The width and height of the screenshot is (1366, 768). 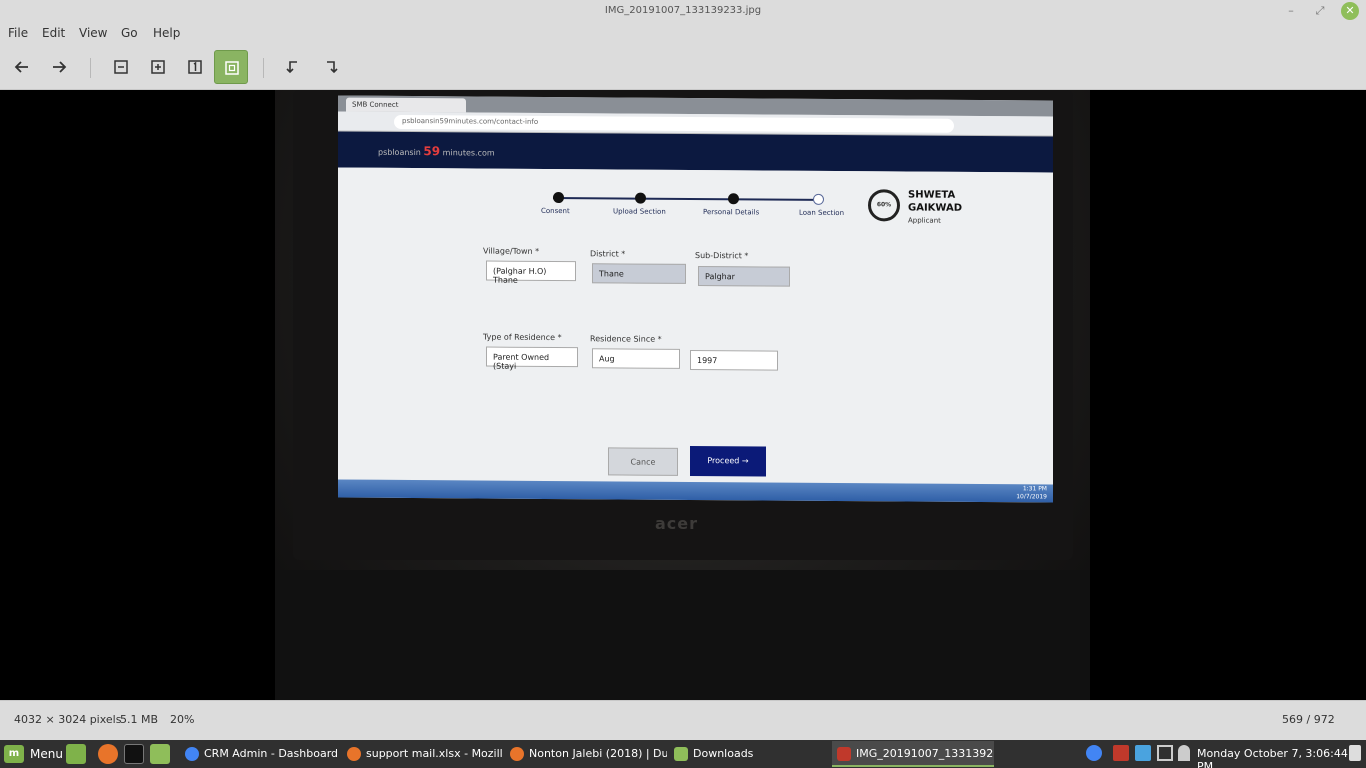 I want to click on laptop-keyboard, so click(x=682, y=635).